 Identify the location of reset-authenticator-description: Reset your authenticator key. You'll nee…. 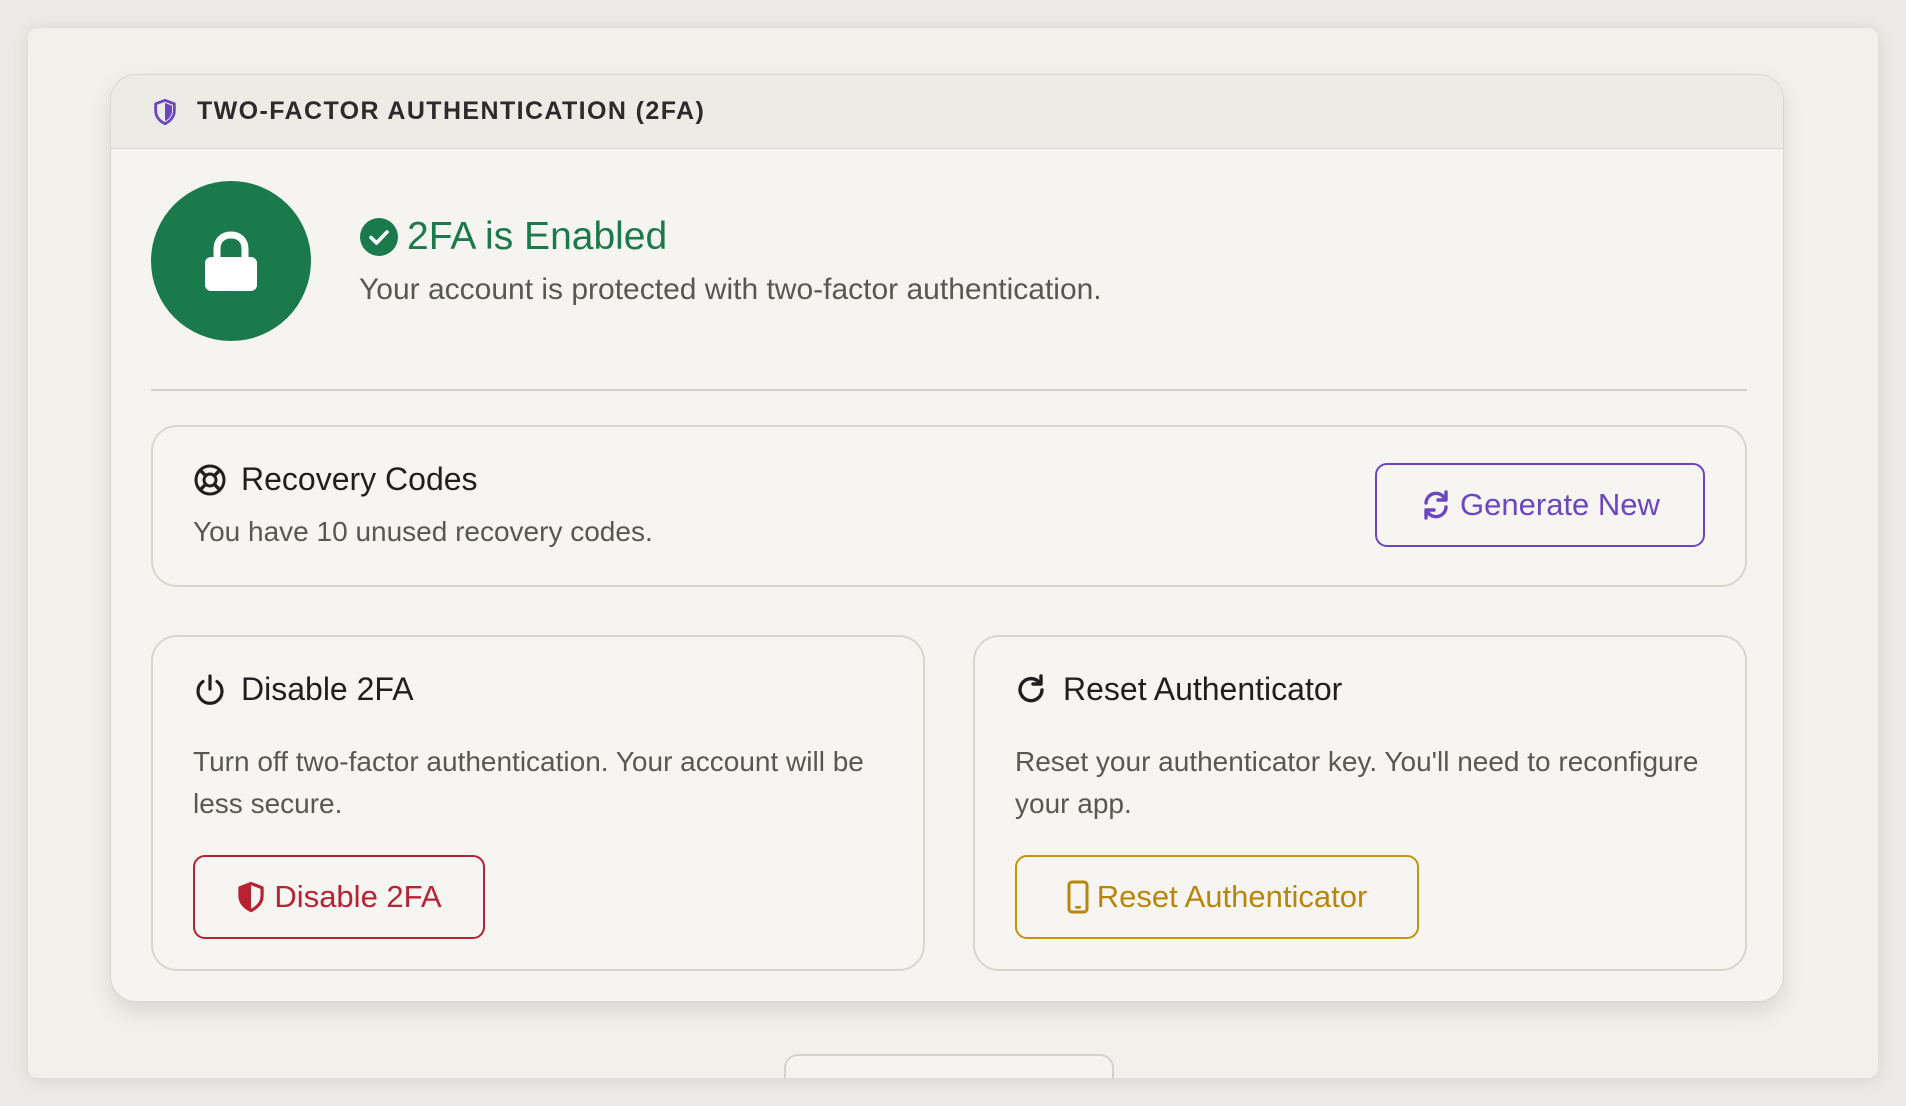
(1357, 782).